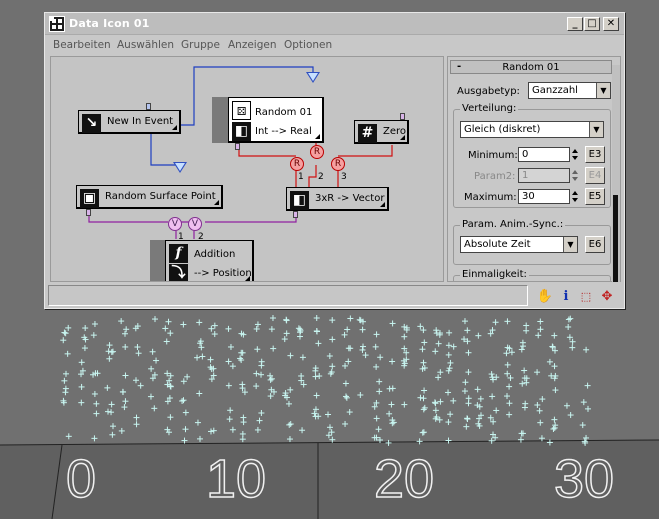 This screenshot has height=519, width=659. What do you see at coordinates (252, 45) in the screenshot?
I see `menu-anzeigen: Anzeigen` at bounding box center [252, 45].